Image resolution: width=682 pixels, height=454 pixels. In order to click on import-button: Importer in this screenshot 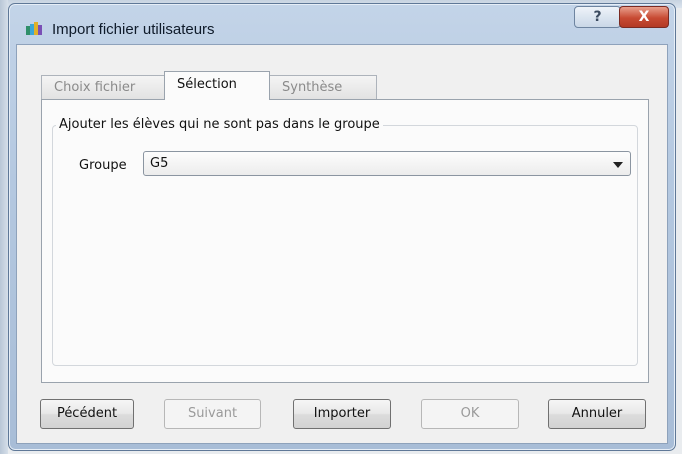, I will do `click(342, 414)`.